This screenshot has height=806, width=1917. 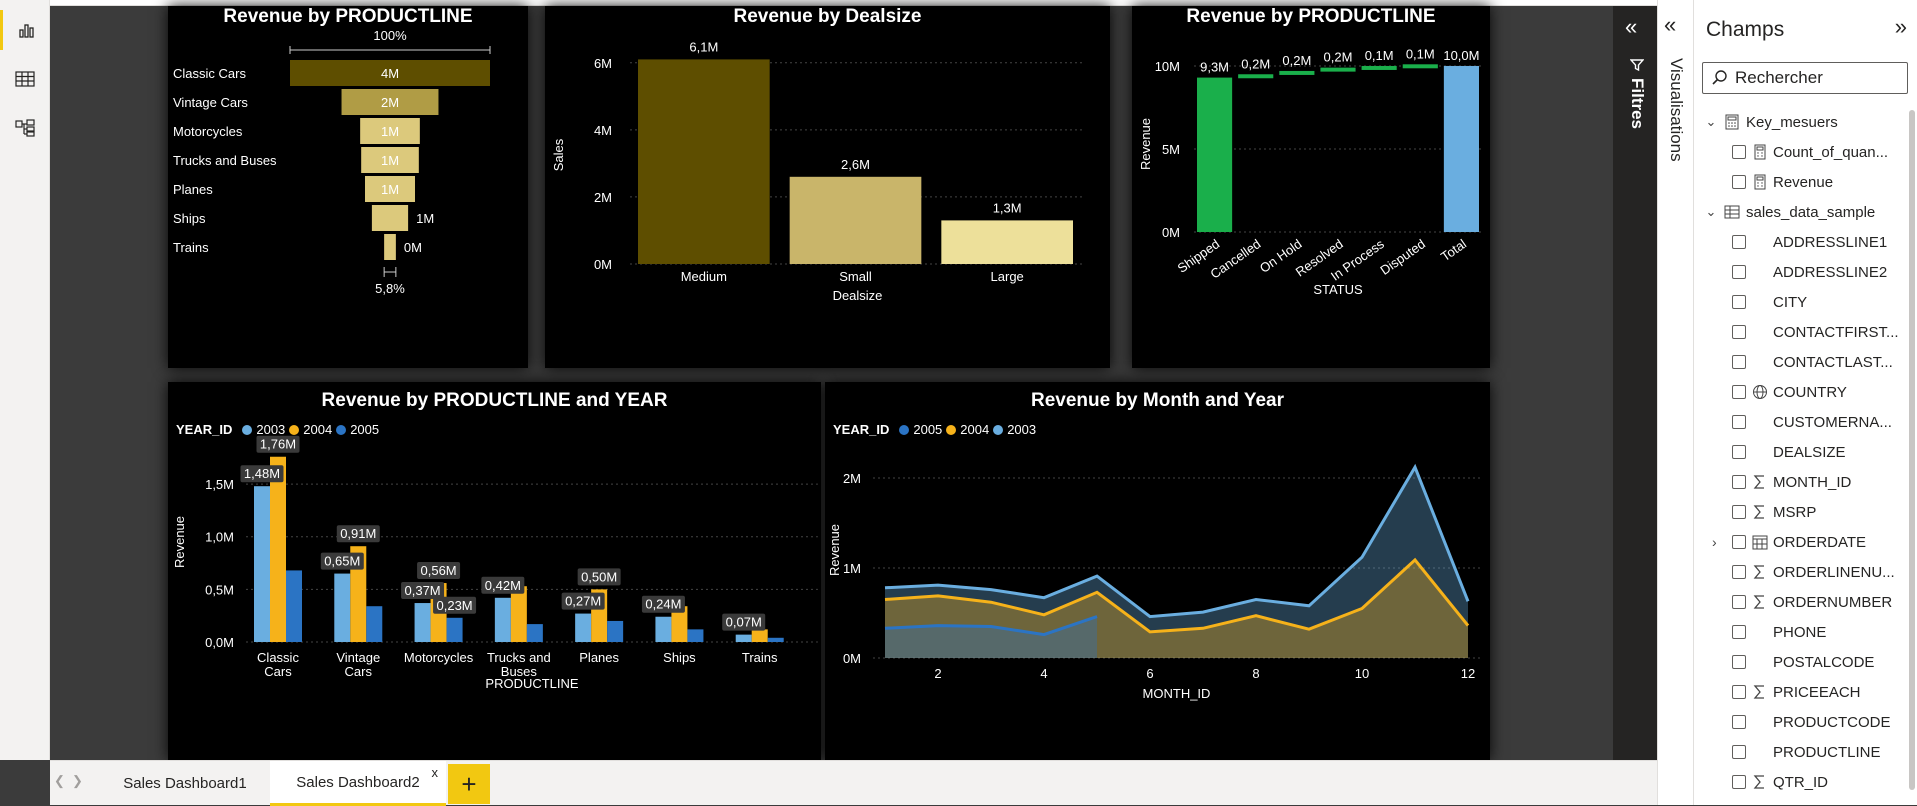 I want to click on calendar-icon, so click(x=1760, y=542).